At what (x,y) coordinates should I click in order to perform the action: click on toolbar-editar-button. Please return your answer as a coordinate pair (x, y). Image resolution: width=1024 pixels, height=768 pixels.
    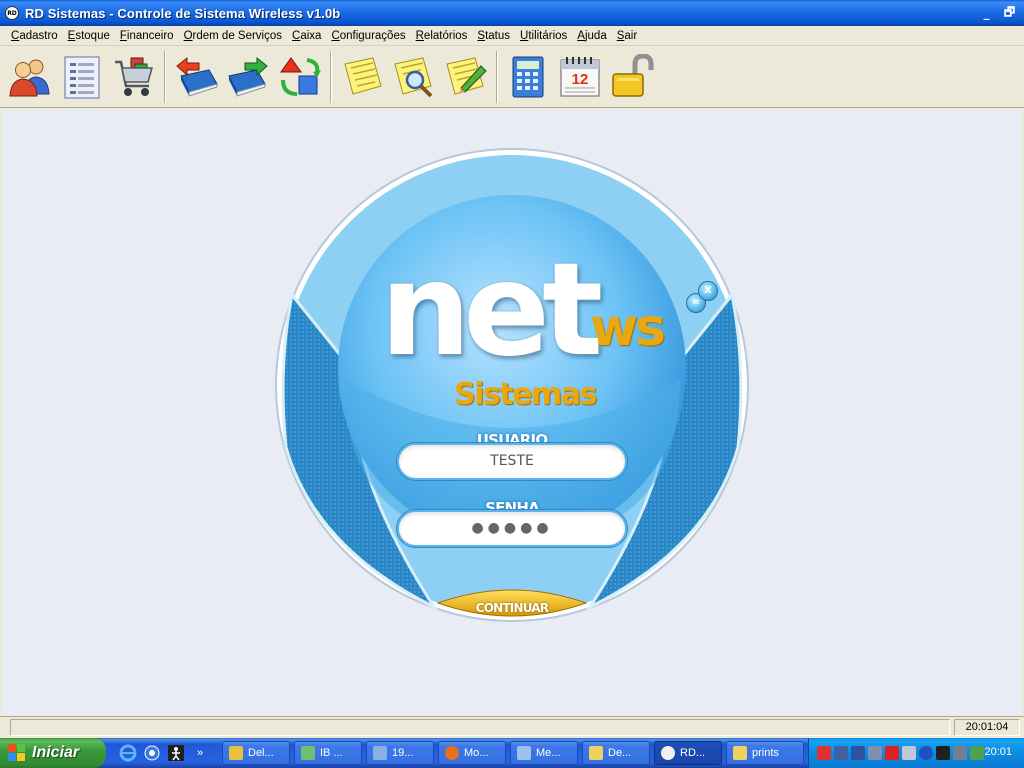
    Looking at the image, I should click on (466, 77).